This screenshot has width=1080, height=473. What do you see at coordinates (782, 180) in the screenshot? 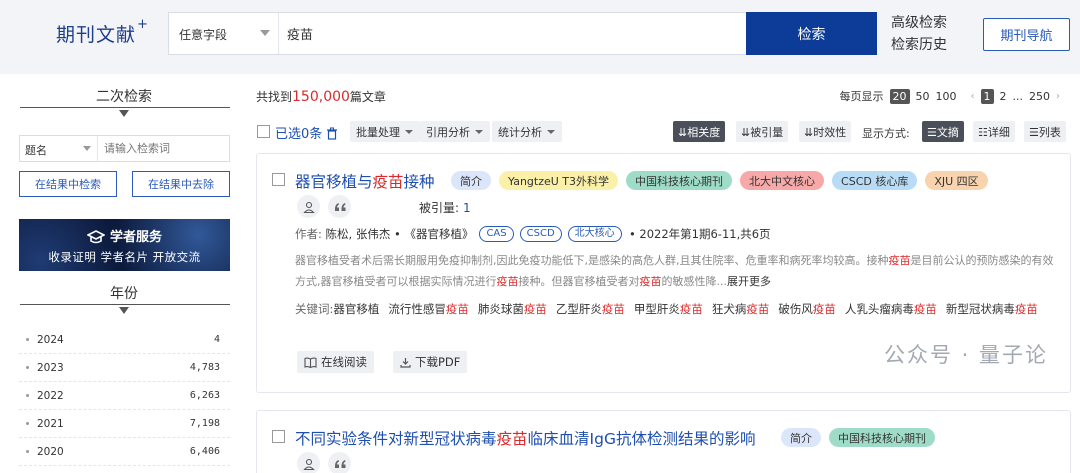
I see `article-tag: 北大中文核心` at bounding box center [782, 180].